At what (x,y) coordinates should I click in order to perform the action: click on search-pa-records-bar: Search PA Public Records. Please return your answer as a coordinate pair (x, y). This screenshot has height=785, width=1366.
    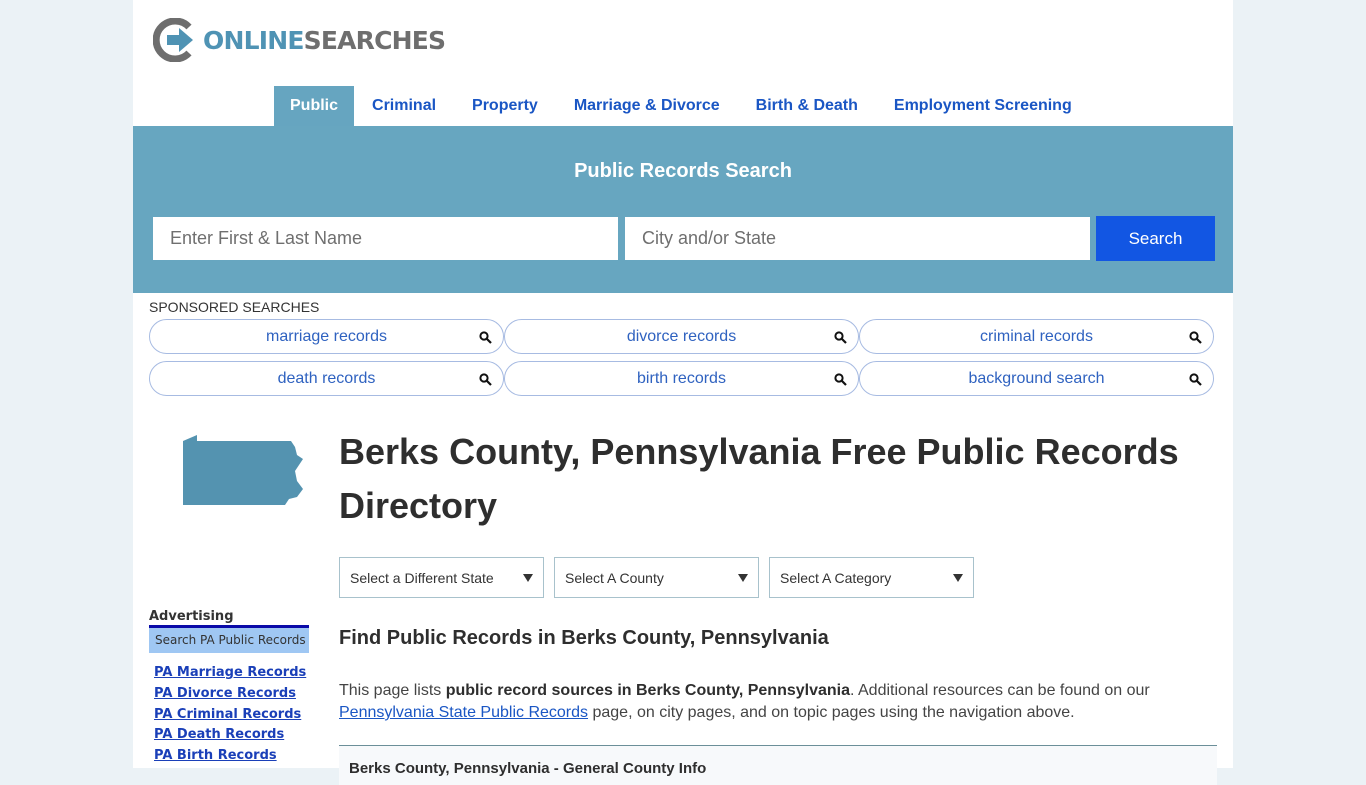
    Looking at the image, I should click on (229, 639).